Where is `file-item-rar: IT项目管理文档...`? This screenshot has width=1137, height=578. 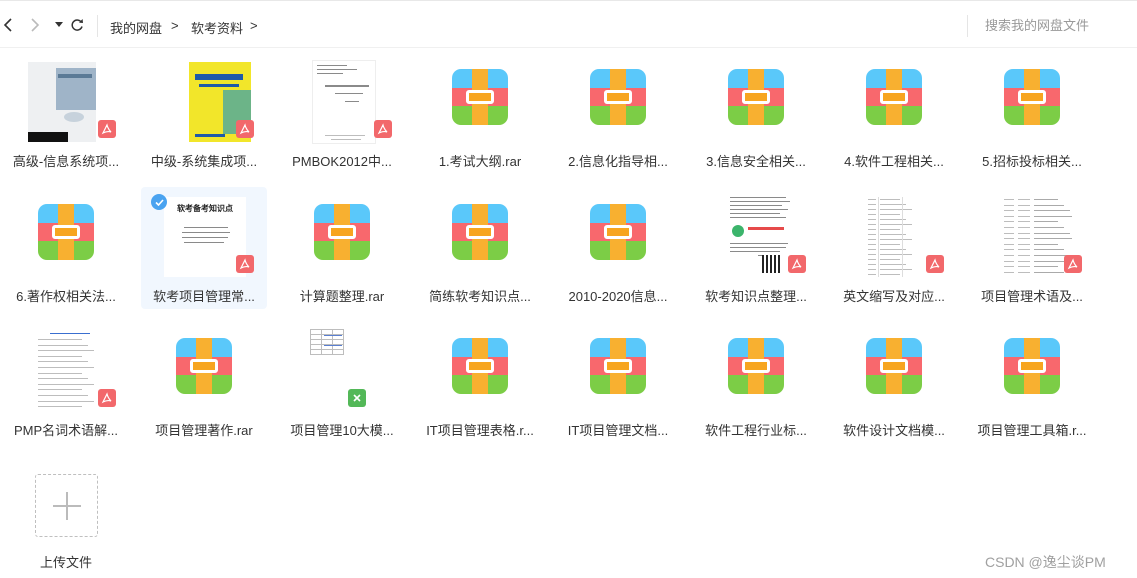 file-item-rar: IT项目管理文档... is located at coordinates (618, 382).